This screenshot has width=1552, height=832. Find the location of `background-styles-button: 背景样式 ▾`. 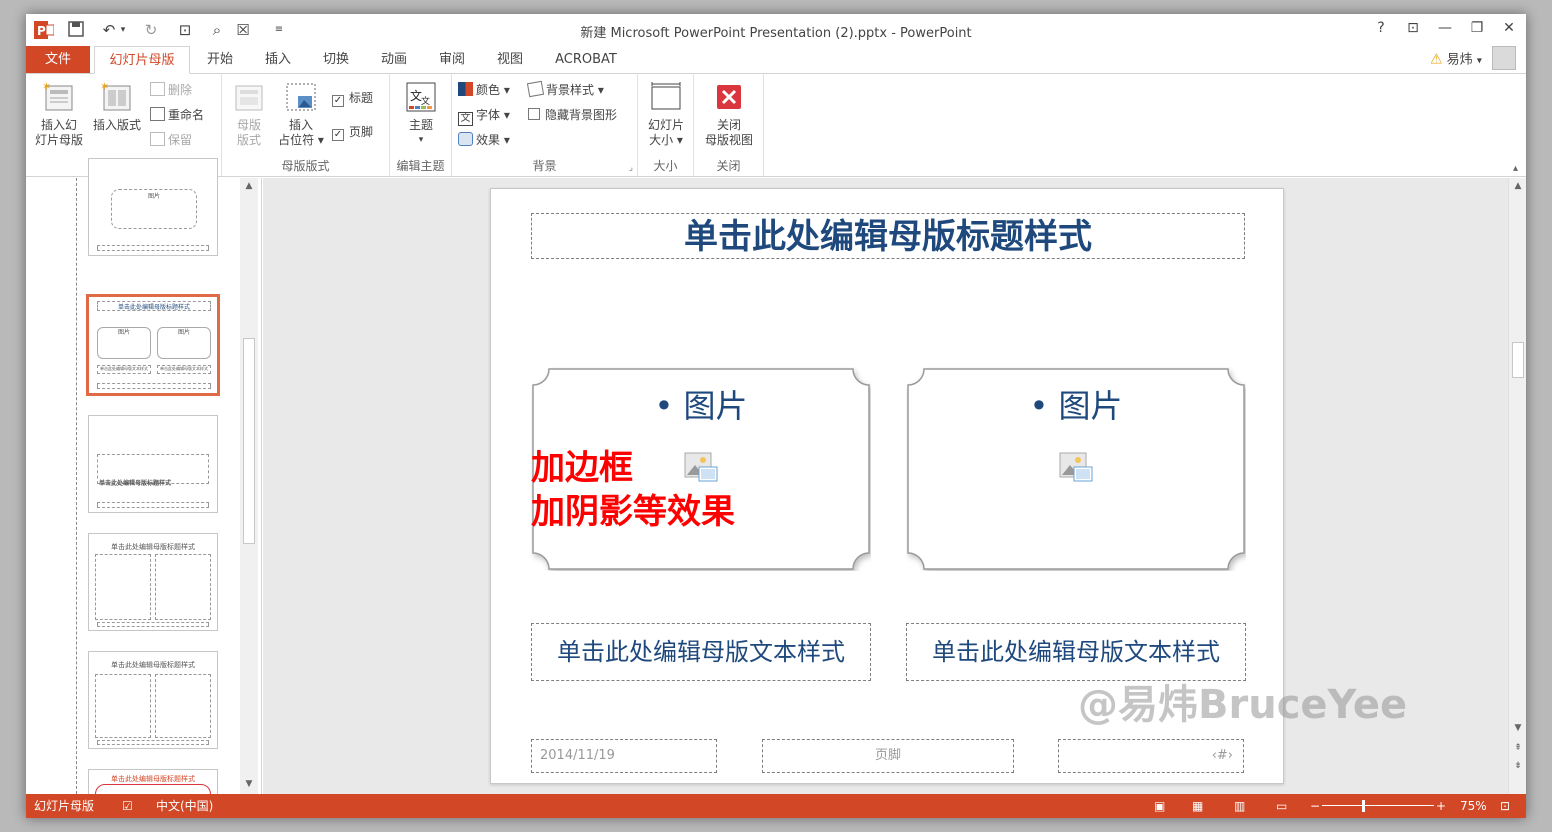

background-styles-button: 背景样式 ▾ is located at coordinates (565, 90).